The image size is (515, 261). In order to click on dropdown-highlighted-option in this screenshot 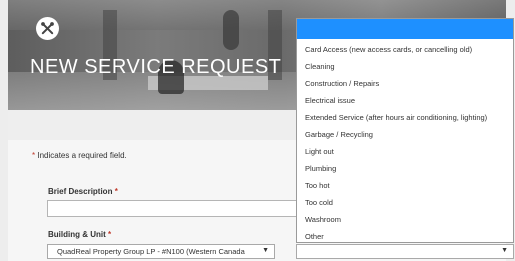, I will do `click(405, 29)`.